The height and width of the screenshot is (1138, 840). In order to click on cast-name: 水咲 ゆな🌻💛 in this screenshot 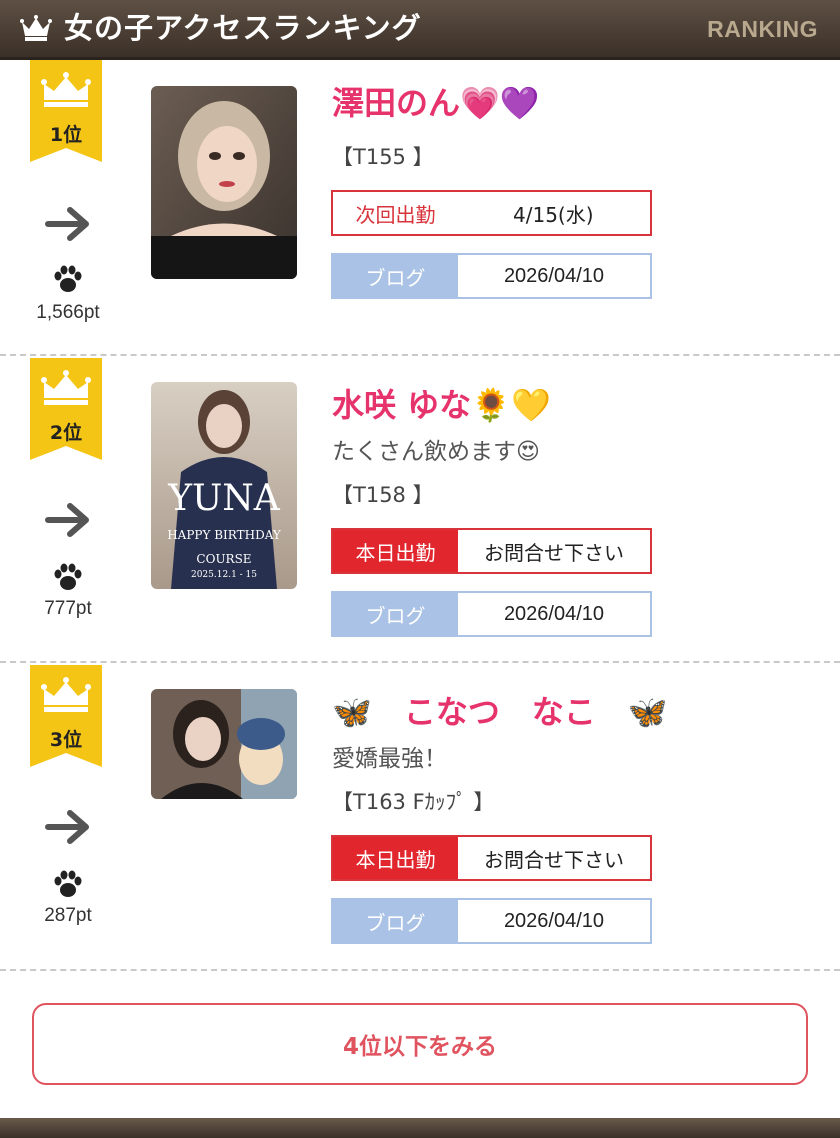, I will do `click(441, 405)`.